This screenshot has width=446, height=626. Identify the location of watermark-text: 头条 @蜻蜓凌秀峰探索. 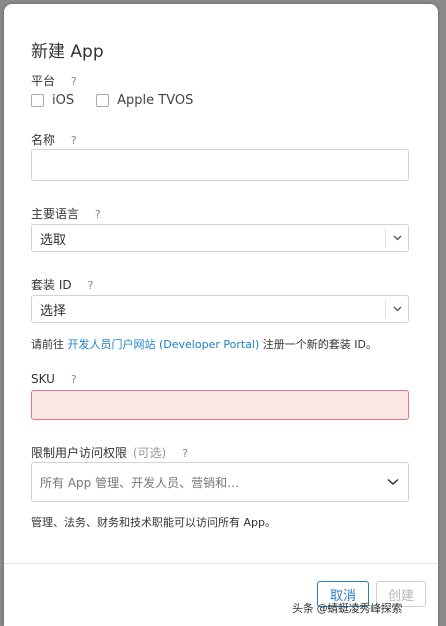
(347, 608).